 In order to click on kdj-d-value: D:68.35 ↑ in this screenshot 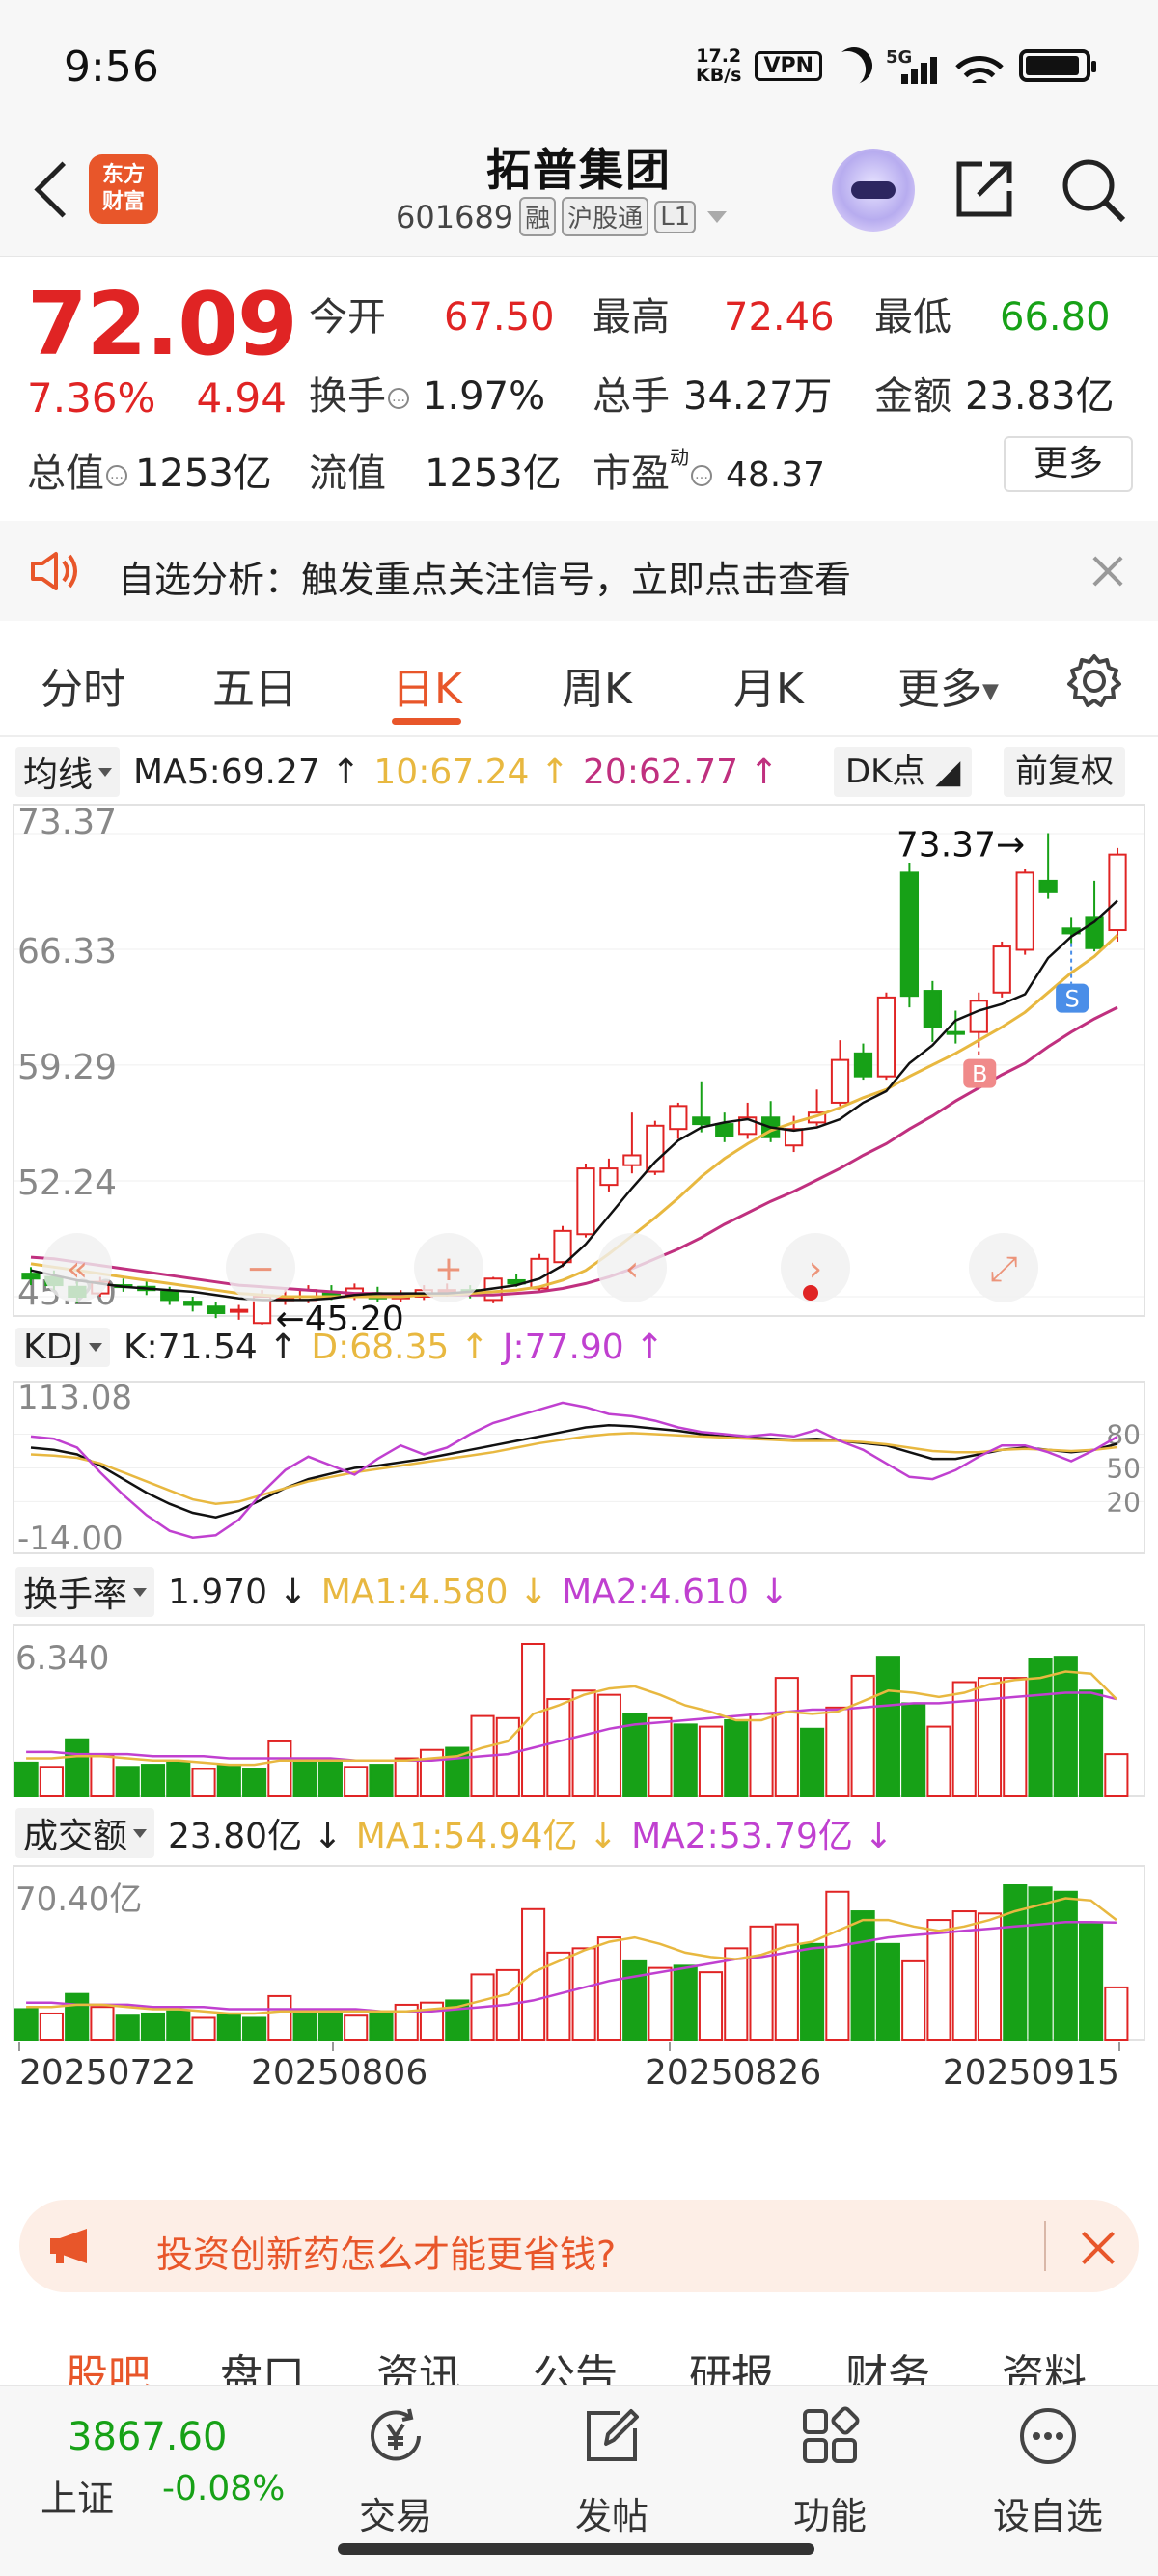, I will do `click(400, 1347)`.